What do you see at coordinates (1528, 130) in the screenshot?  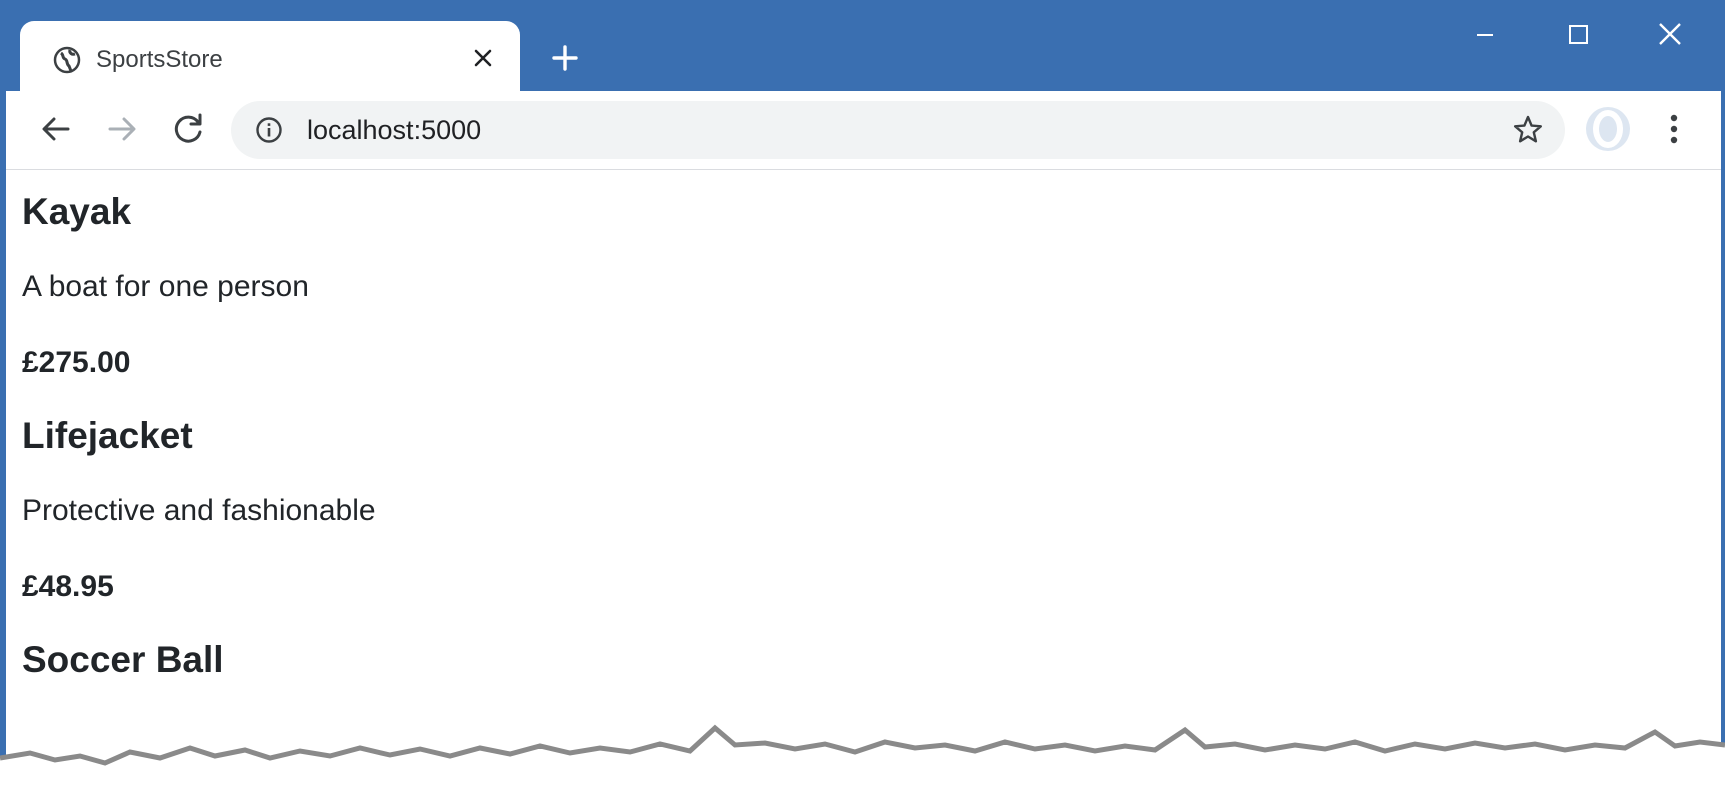 I see `star-icon` at bounding box center [1528, 130].